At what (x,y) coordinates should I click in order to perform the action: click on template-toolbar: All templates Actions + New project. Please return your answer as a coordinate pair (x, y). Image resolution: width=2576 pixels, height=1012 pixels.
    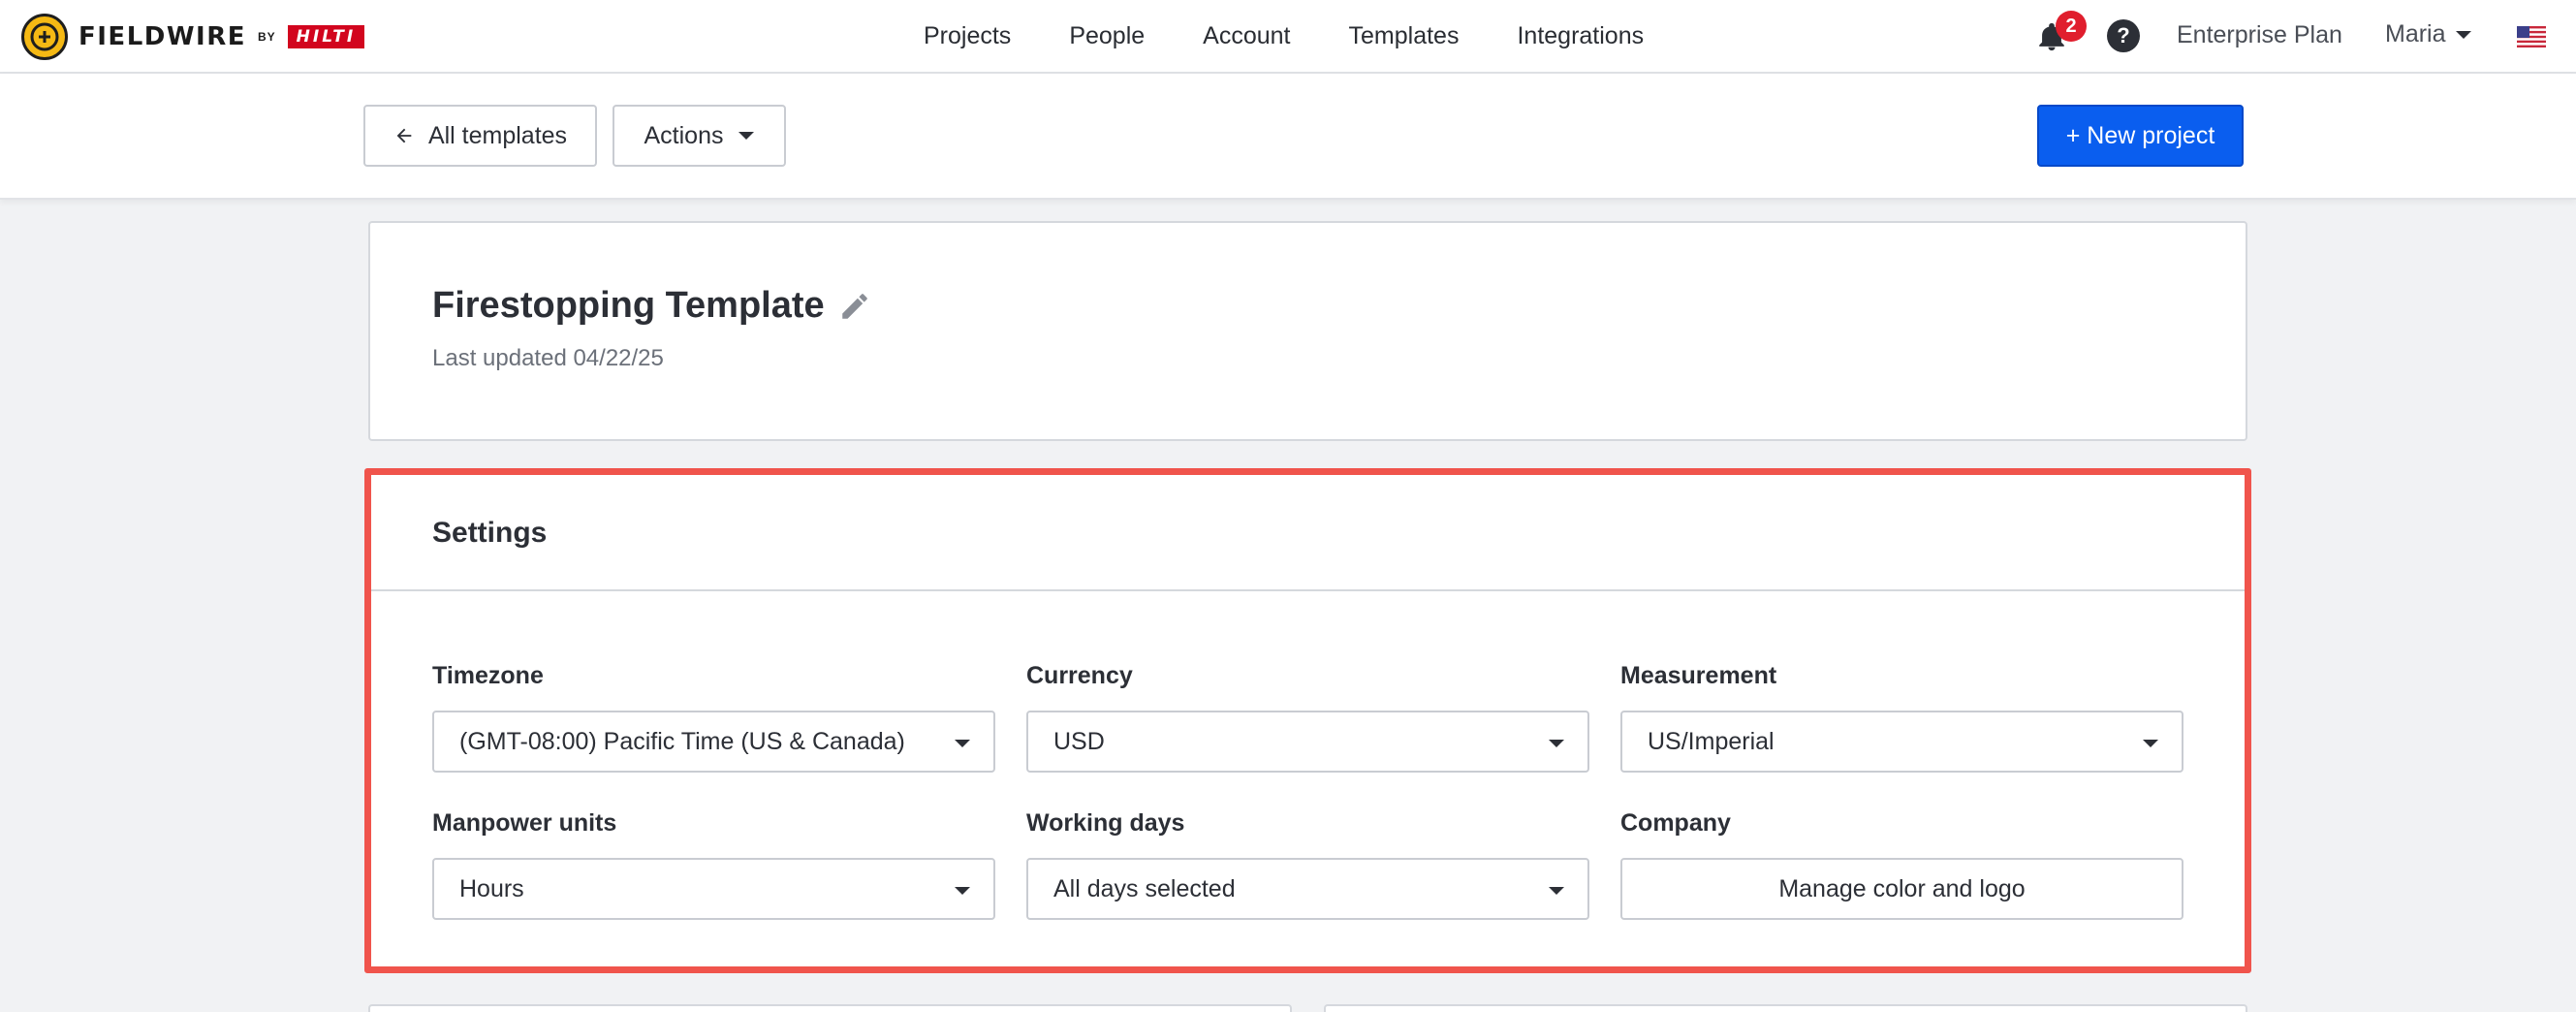
    Looking at the image, I should click on (1288, 137).